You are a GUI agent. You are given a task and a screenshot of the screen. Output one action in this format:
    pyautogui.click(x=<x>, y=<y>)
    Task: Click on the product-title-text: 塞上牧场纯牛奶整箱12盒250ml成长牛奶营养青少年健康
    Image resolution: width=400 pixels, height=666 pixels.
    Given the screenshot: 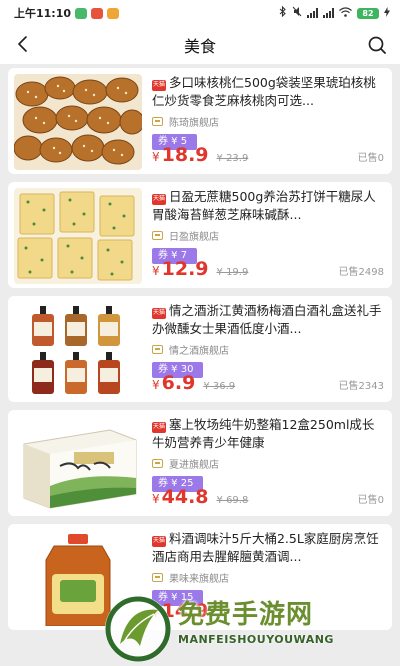 What is the action you would take?
    pyautogui.click(x=263, y=433)
    